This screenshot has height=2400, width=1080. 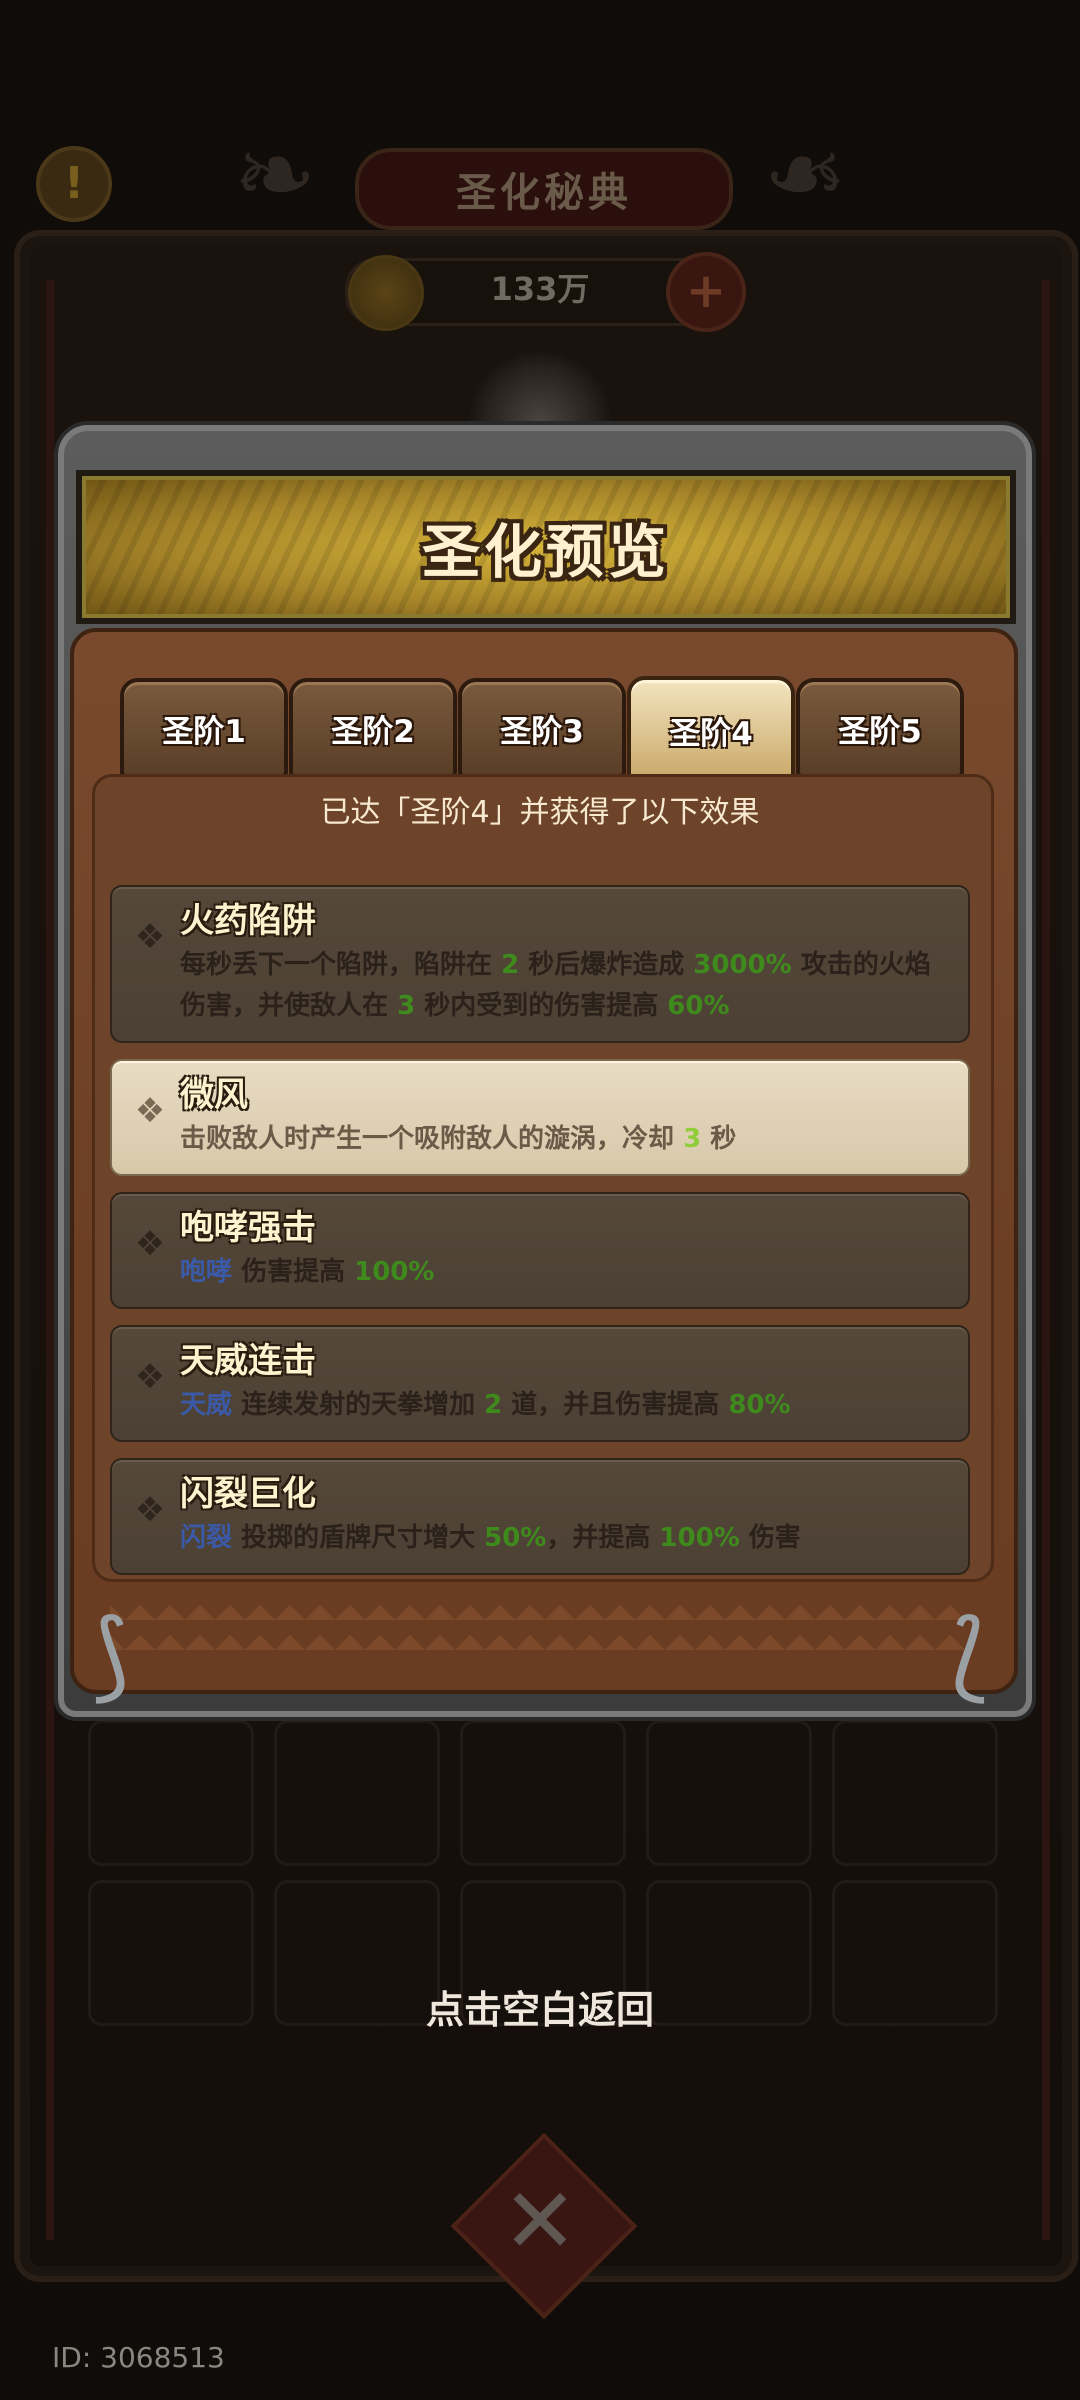 What do you see at coordinates (706, 292) in the screenshot?
I see `plus-icon: +` at bounding box center [706, 292].